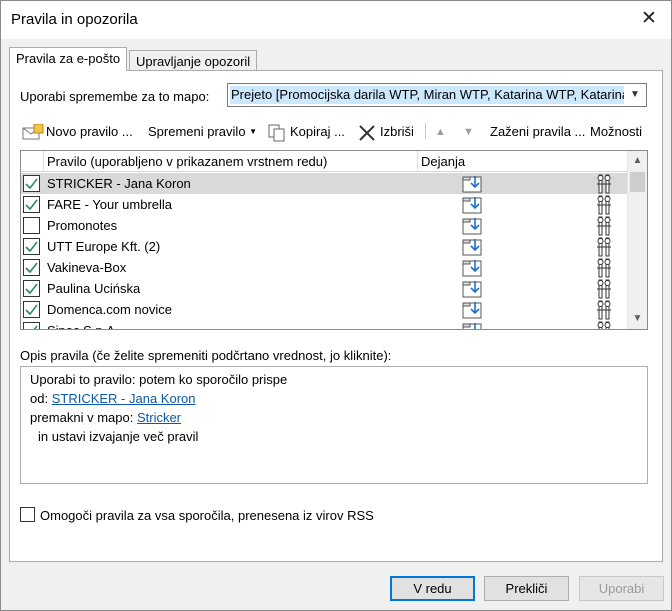  What do you see at coordinates (367, 134) in the screenshot?
I see `delete-x-icon` at bounding box center [367, 134].